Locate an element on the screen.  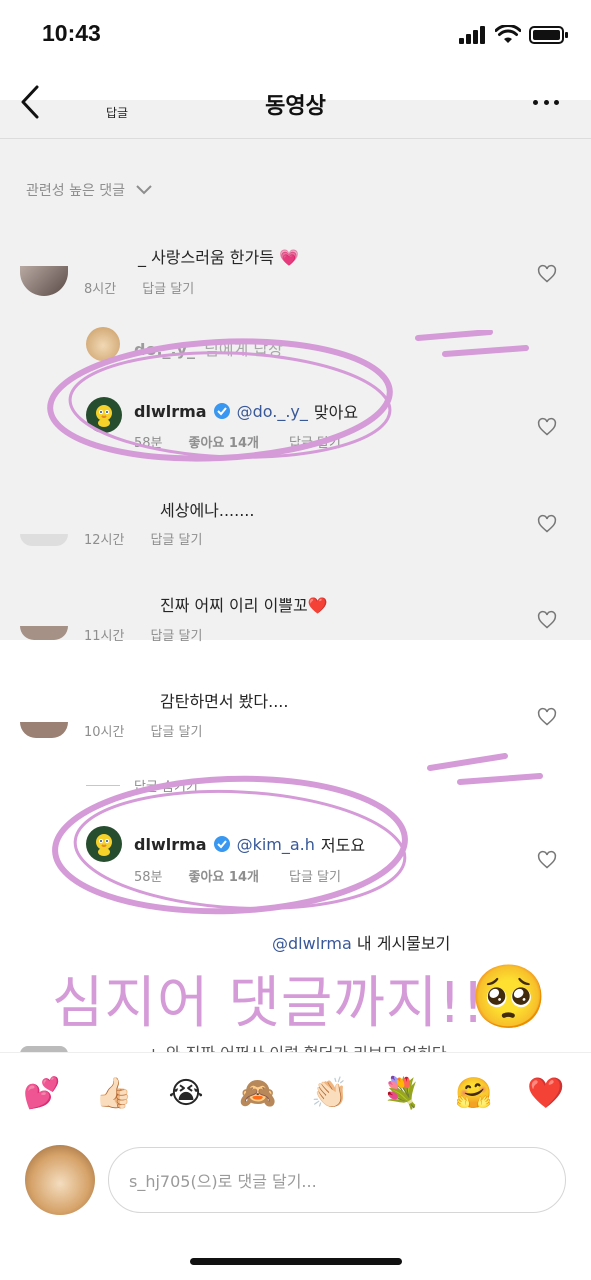
status-time: 10:43 is located at coordinates (71, 33).